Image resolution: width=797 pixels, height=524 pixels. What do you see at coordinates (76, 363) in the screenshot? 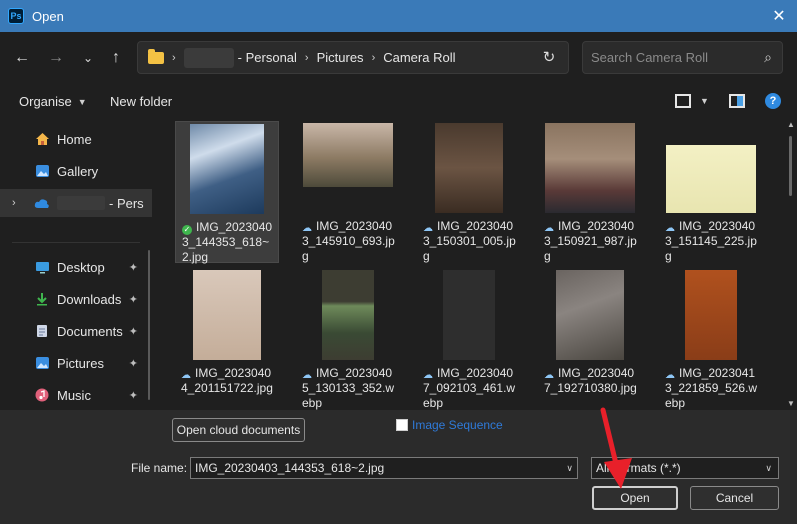
I see `sidebar-item-pictures: Pictures ✦` at bounding box center [76, 363].